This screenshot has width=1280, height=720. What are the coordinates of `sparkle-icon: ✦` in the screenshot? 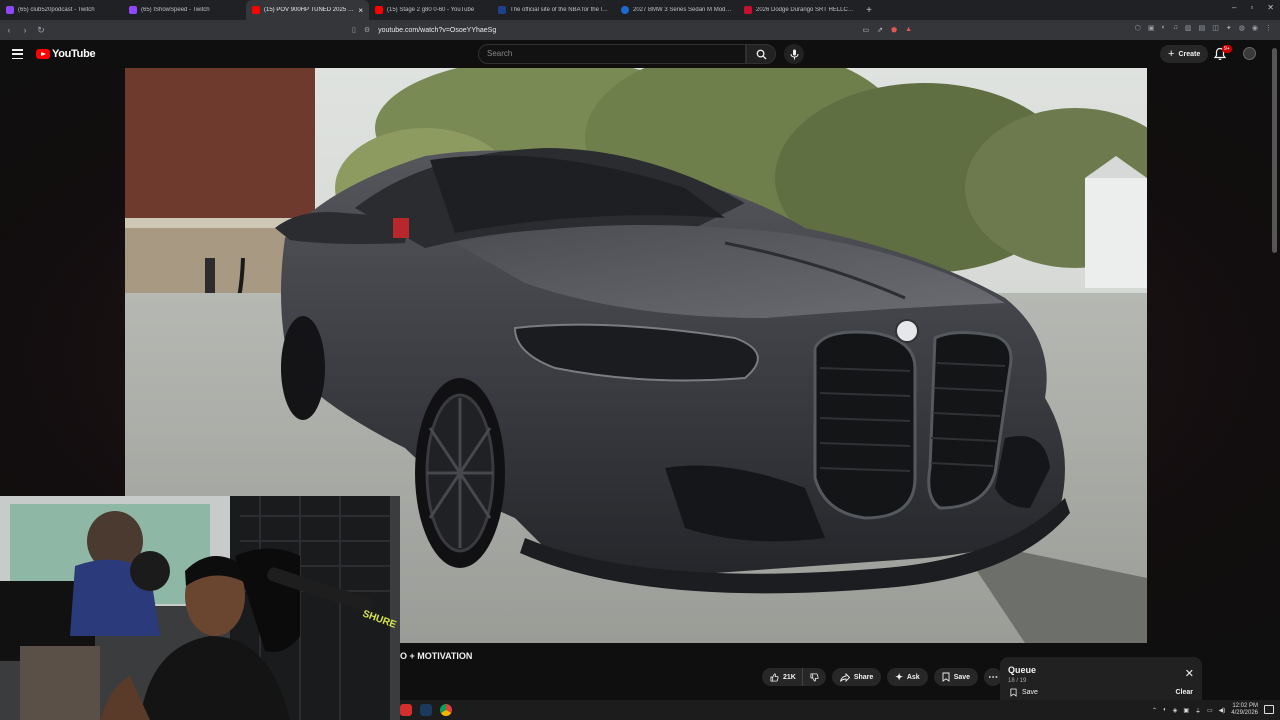 It's located at (899, 676).